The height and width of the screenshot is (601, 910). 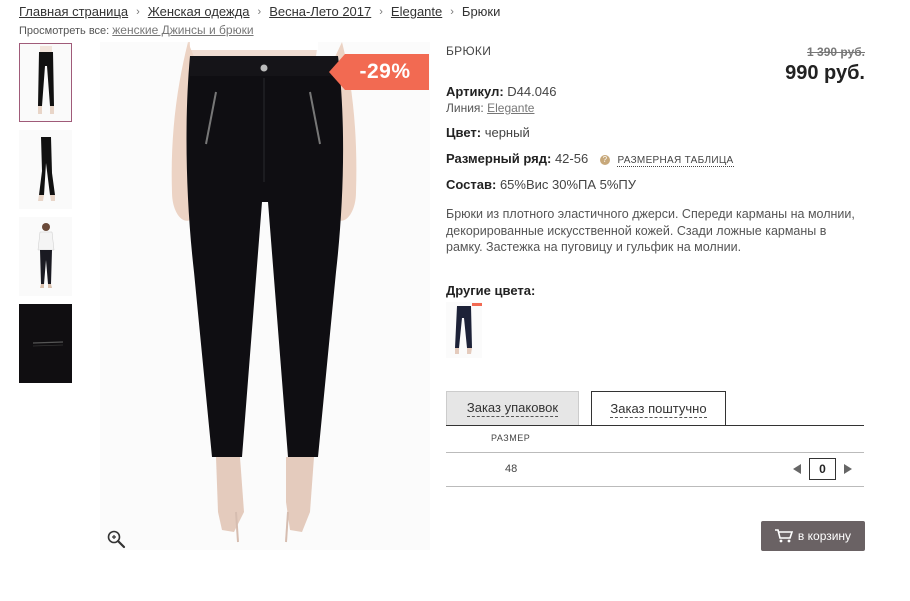 What do you see at coordinates (848, 469) in the screenshot?
I see `increase-arrow-icon` at bounding box center [848, 469].